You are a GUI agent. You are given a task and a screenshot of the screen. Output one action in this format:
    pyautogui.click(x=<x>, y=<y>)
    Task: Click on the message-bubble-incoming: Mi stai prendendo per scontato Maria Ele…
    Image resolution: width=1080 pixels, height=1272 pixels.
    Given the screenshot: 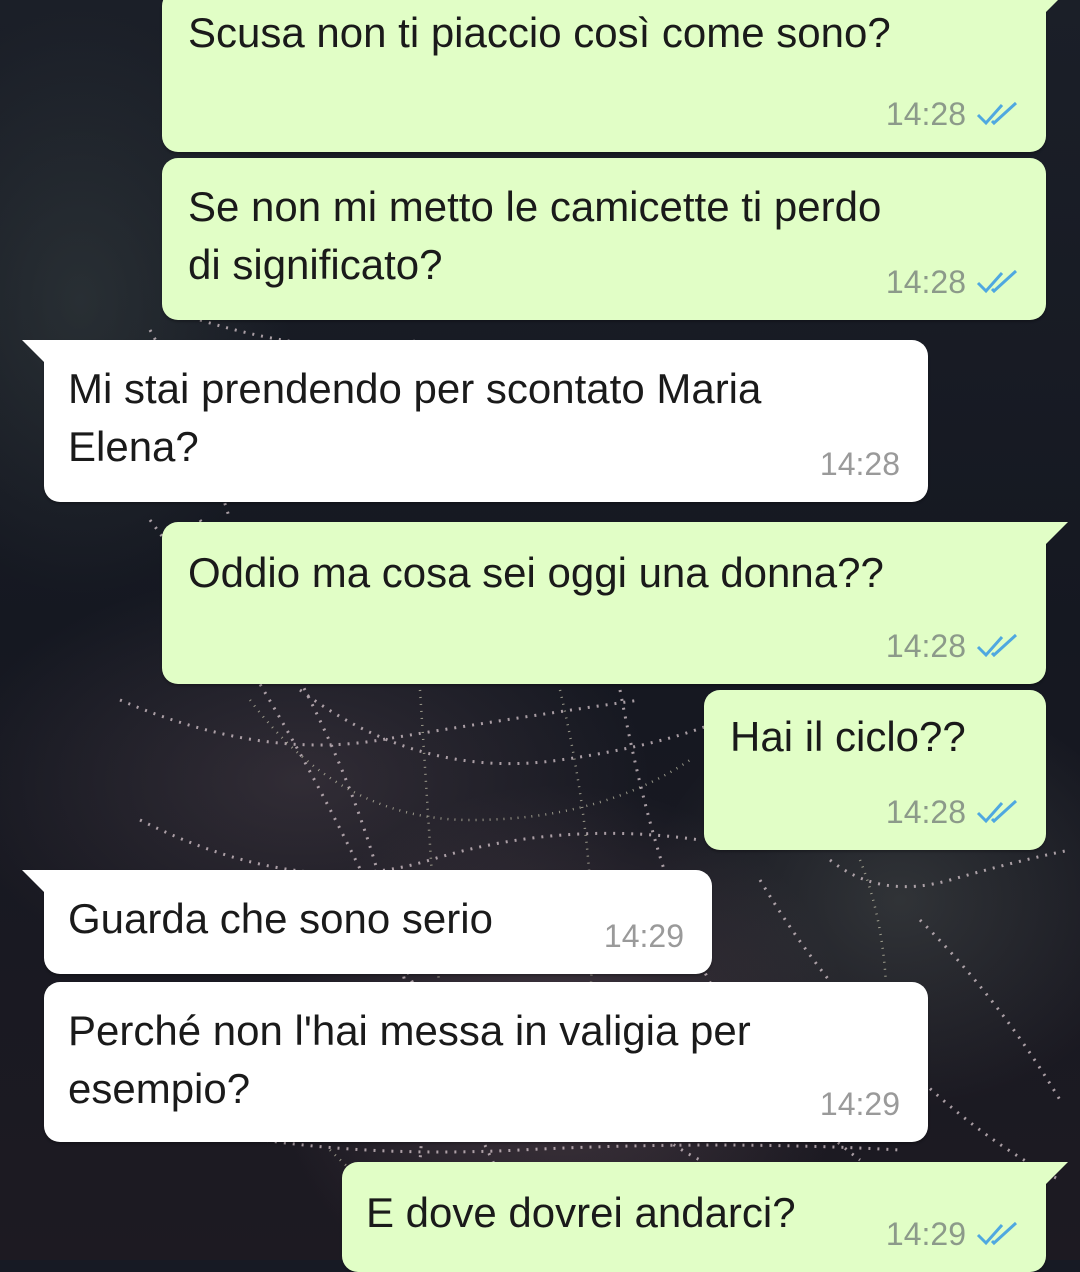 What is the action you would take?
    pyautogui.click(x=475, y=421)
    